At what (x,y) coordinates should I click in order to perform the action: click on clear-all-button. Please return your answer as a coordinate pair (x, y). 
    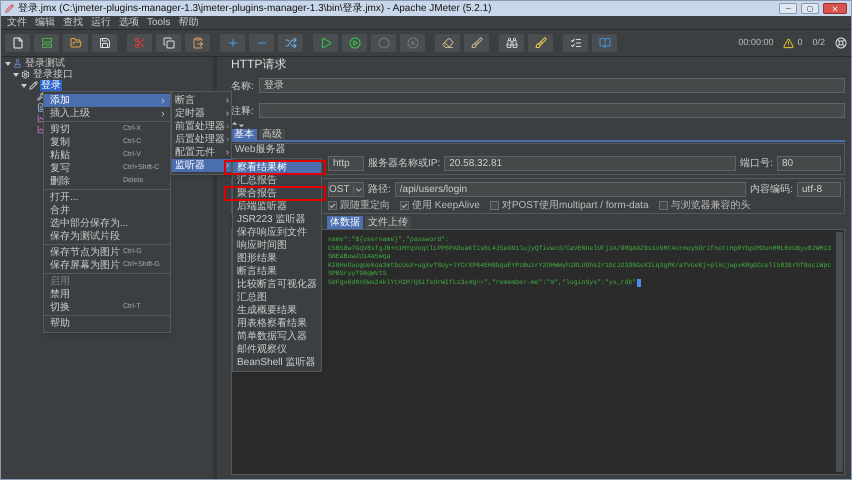
    Looking at the image, I should click on (476, 43).